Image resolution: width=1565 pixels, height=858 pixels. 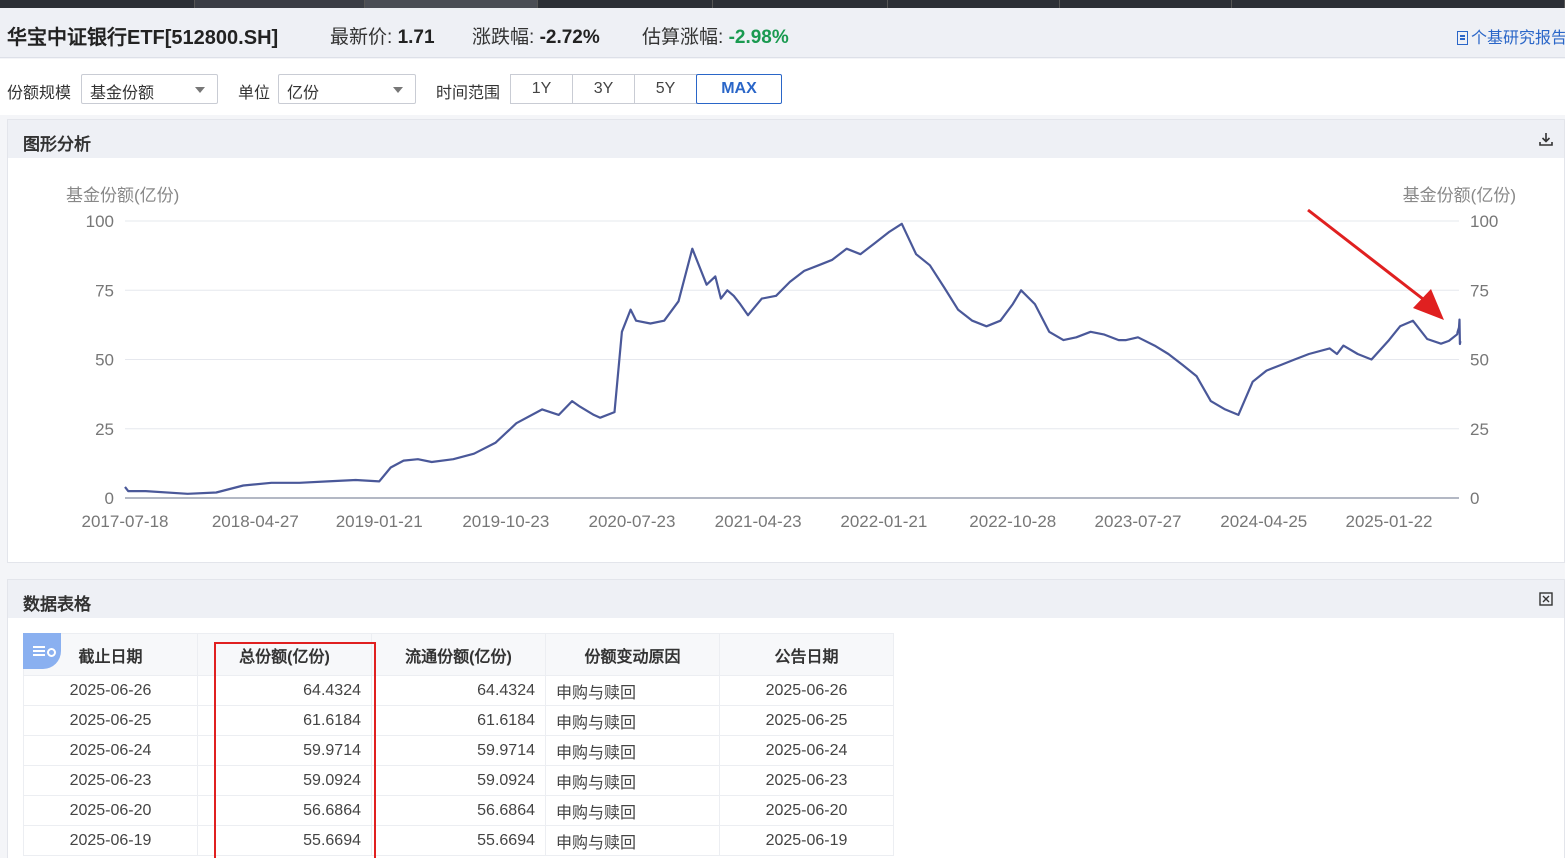 I want to click on column-header-float-shares: 流通份额(亿份), so click(x=458, y=654).